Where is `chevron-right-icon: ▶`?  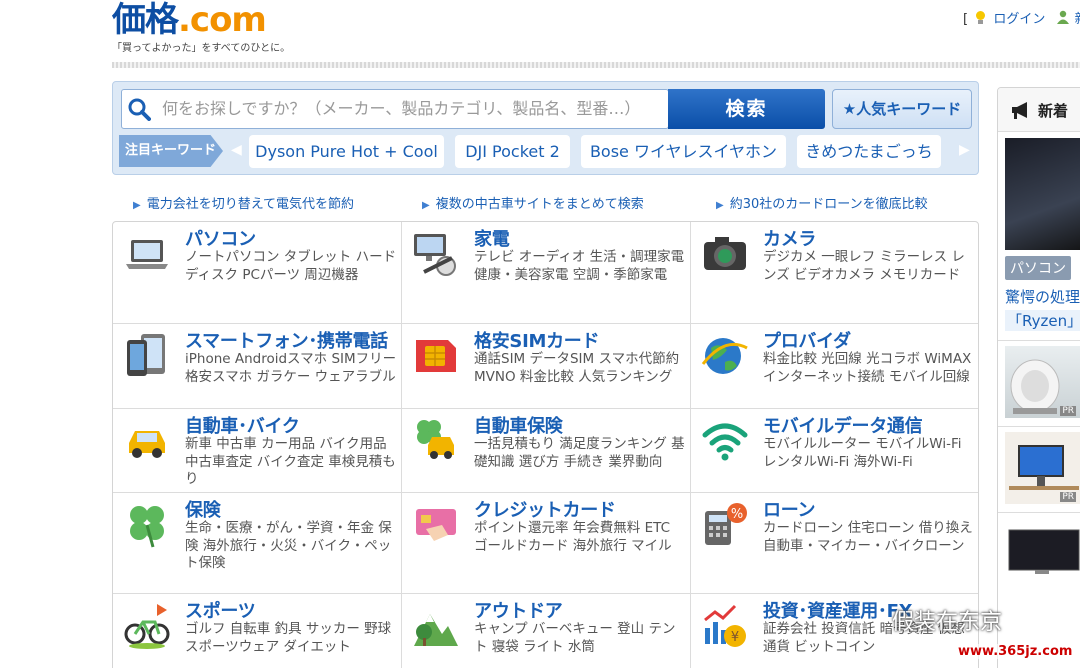 chevron-right-icon: ▶ is located at coordinates (964, 150).